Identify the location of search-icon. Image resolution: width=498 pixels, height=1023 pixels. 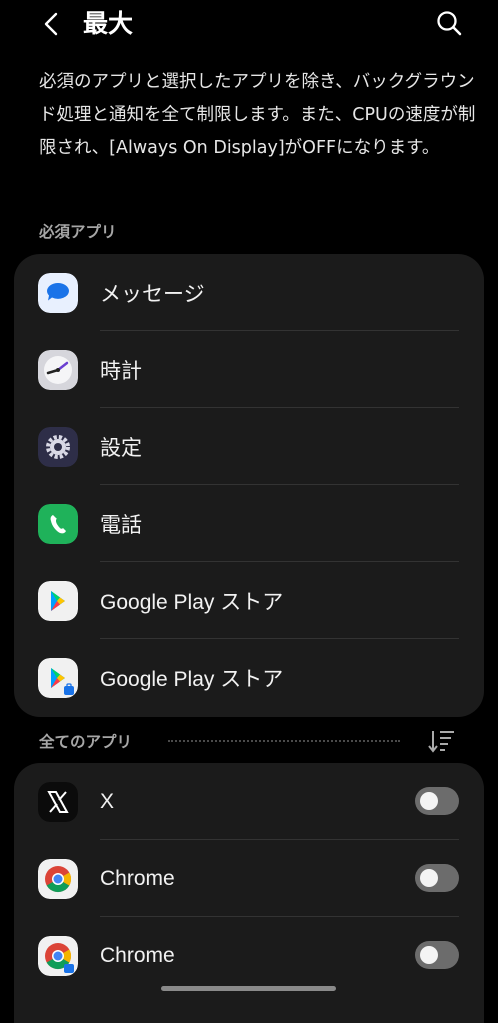
(449, 23).